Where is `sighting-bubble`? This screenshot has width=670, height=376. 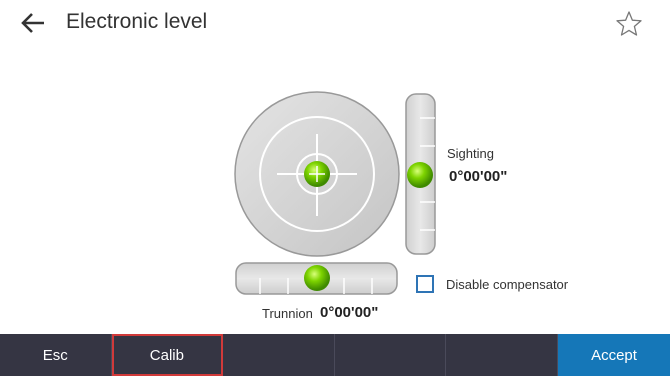
sighting-bubble is located at coordinates (420, 175).